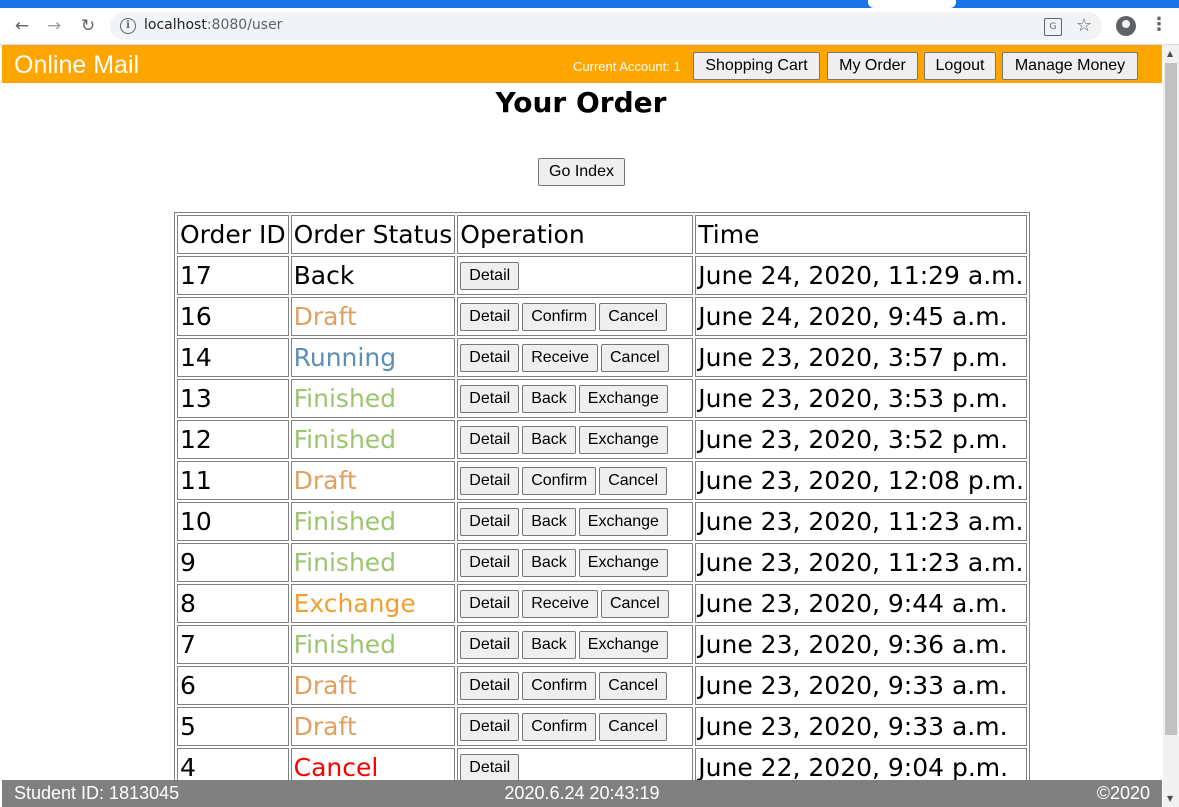  What do you see at coordinates (233, 357) in the screenshot?
I see `order-id-cell: 14` at bounding box center [233, 357].